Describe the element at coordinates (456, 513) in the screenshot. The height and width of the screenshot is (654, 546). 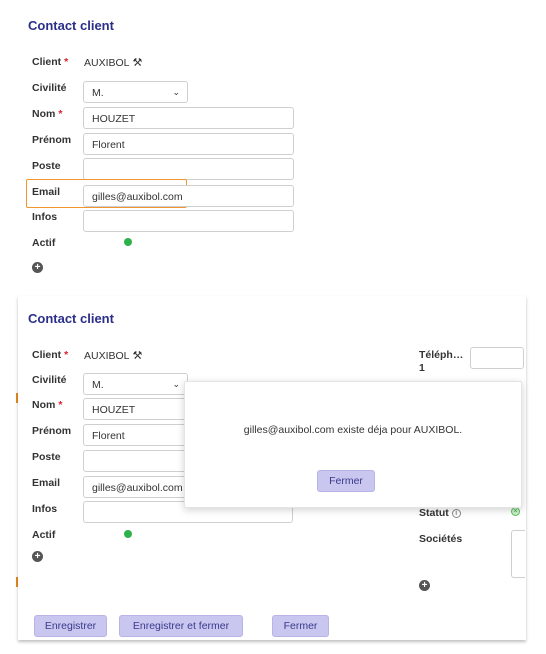
I see `info-icon: i` at that location.